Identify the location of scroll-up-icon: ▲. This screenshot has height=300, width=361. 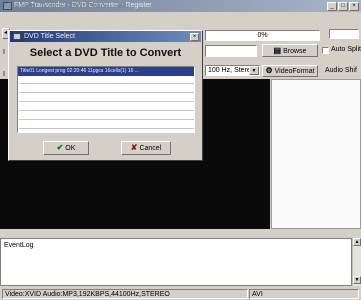
(357, 242).